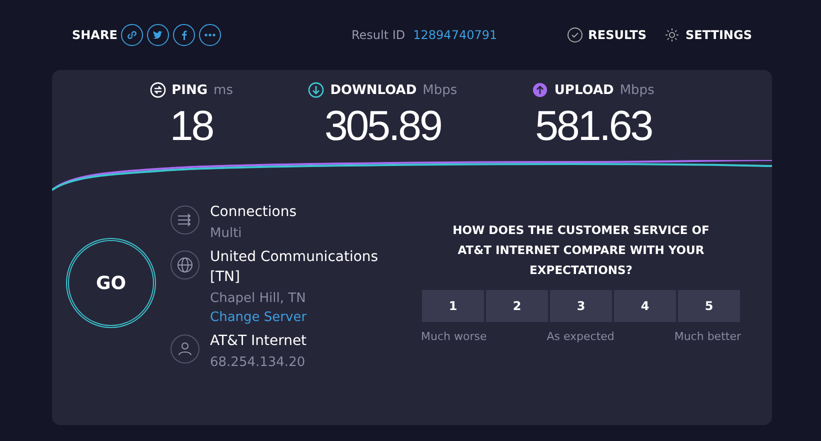 This screenshot has width=821, height=441. What do you see at coordinates (382, 126) in the screenshot?
I see `metric-value: 305.89` at bounding box center [382, 126].